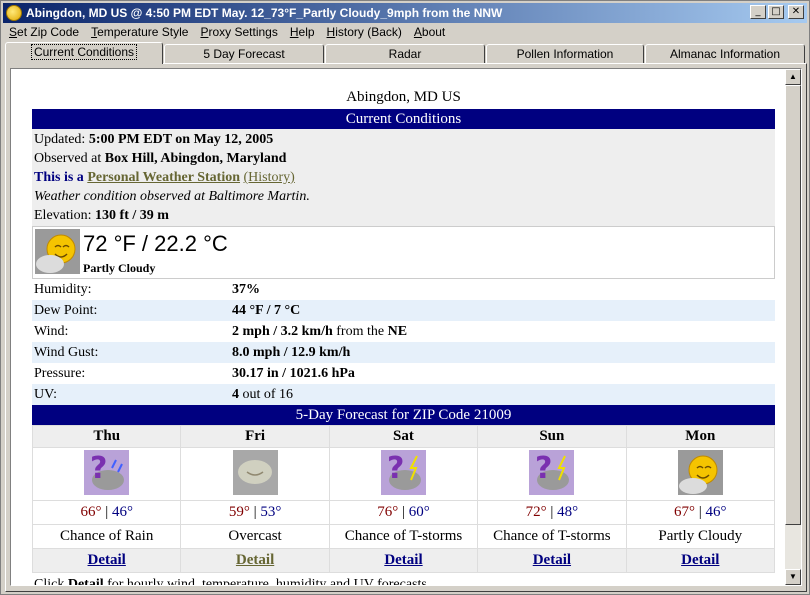  I want to click on temperature-box: 72 °F / 22.2 °C Partly Cloudy, so click(403, 252).